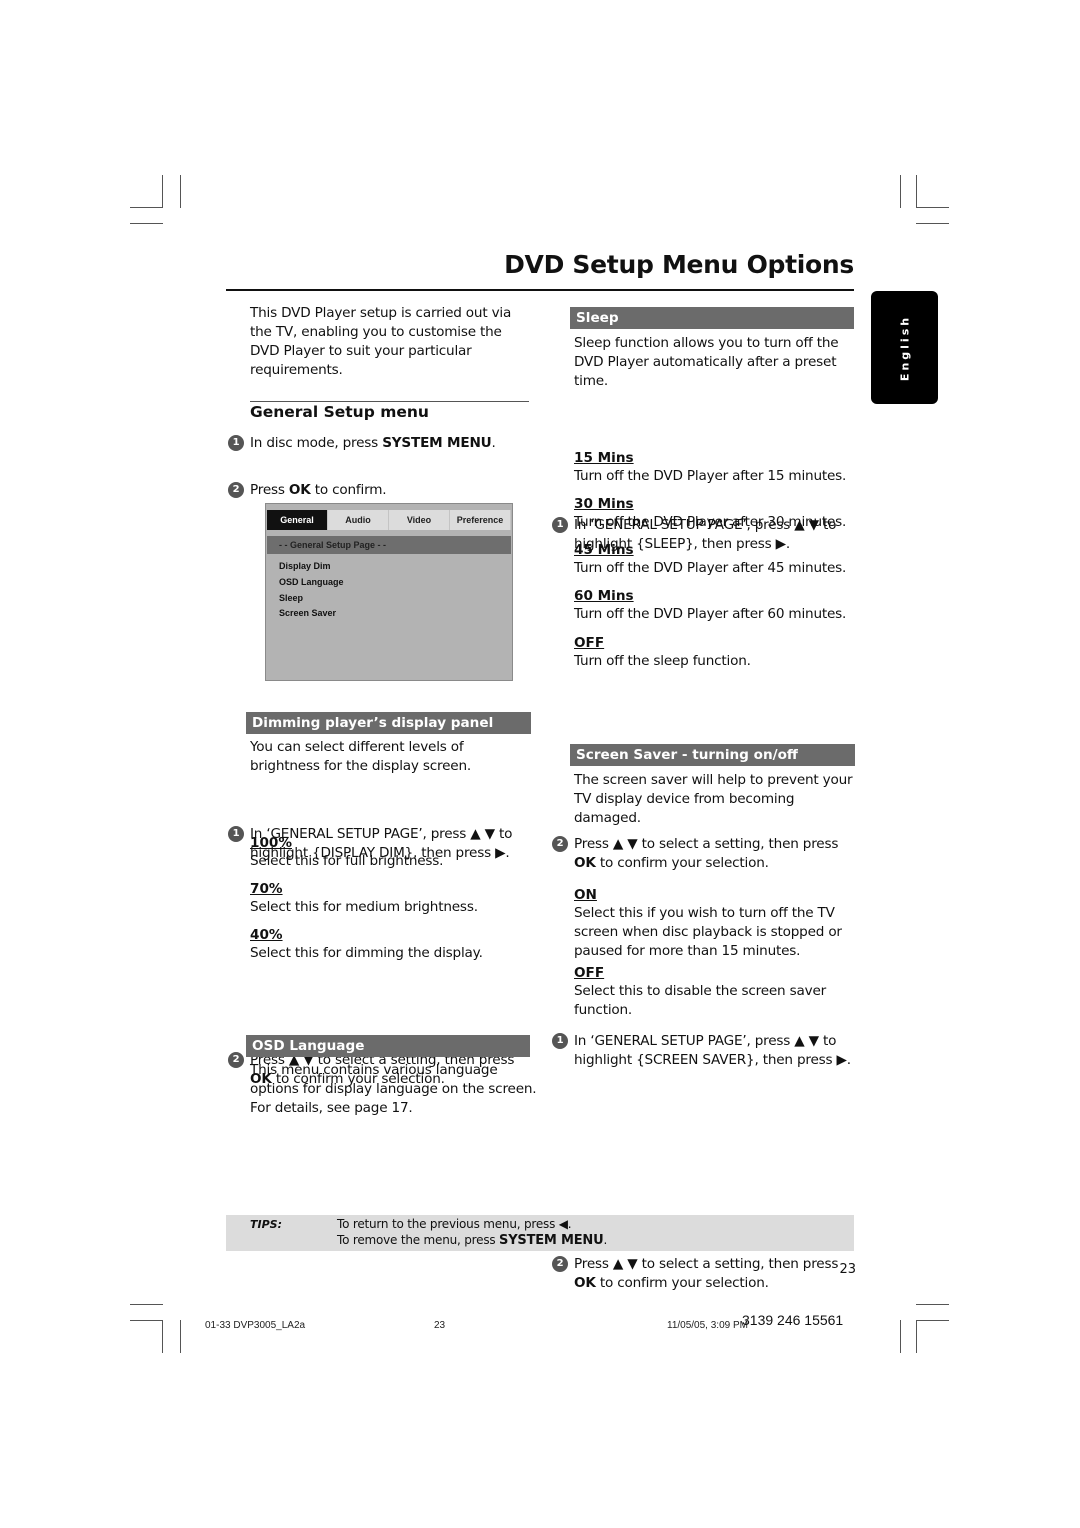 This screenshot has height=1528, width=1080. What do you see at coordinates (347, 852) in the screenshot?
I see `dimming-option-100: 100% Select this for full brightness.` at bounding box center [347, 852].